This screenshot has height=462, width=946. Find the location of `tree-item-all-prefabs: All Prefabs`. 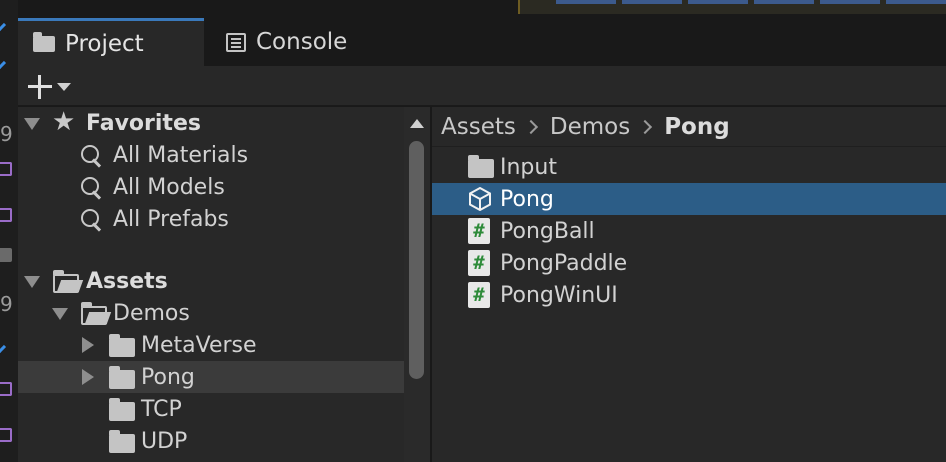

tree-item-all-prefabs: All Prefabs is located at coordinates (211, 219).